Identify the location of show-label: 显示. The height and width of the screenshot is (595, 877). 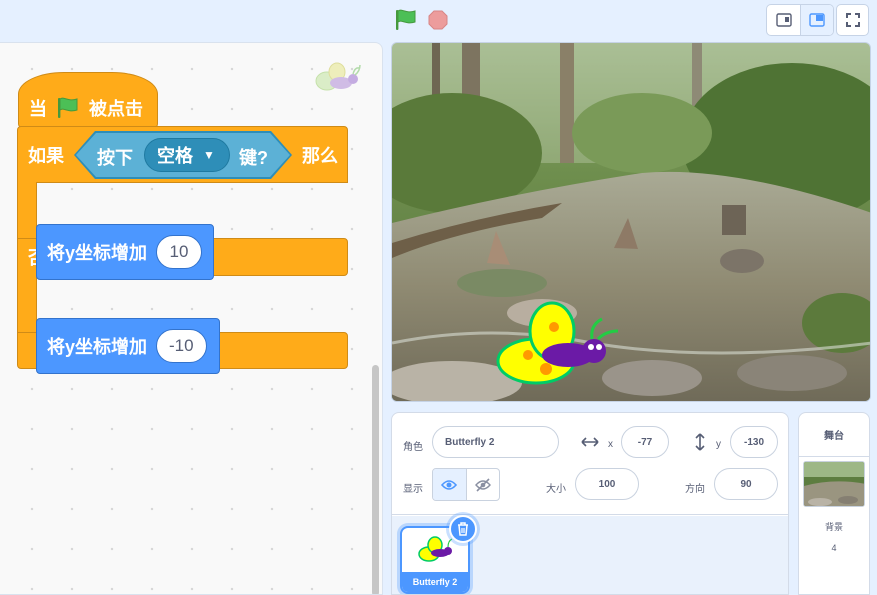
(413, 489).